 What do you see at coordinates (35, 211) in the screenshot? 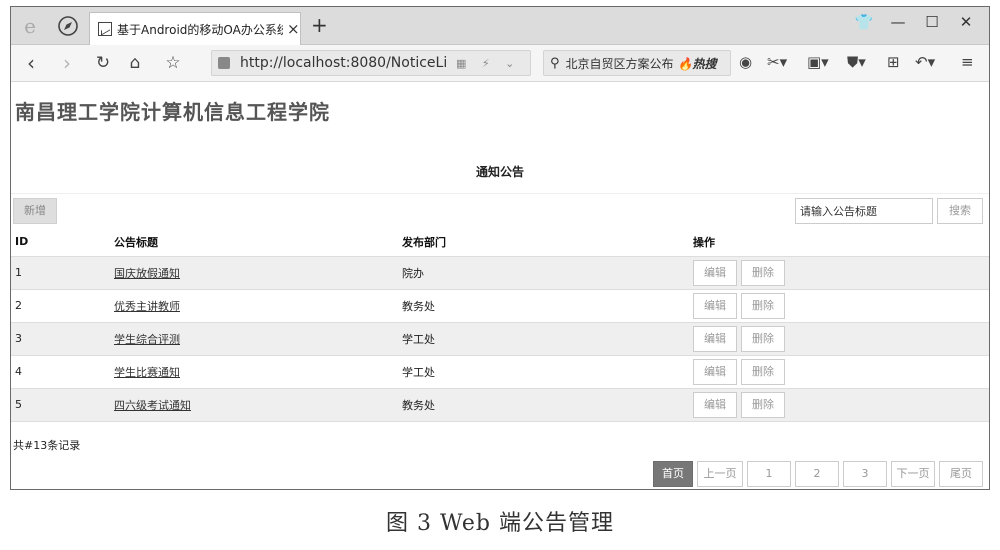
I see `add-button: 新增` at bounding box center [35, 211].